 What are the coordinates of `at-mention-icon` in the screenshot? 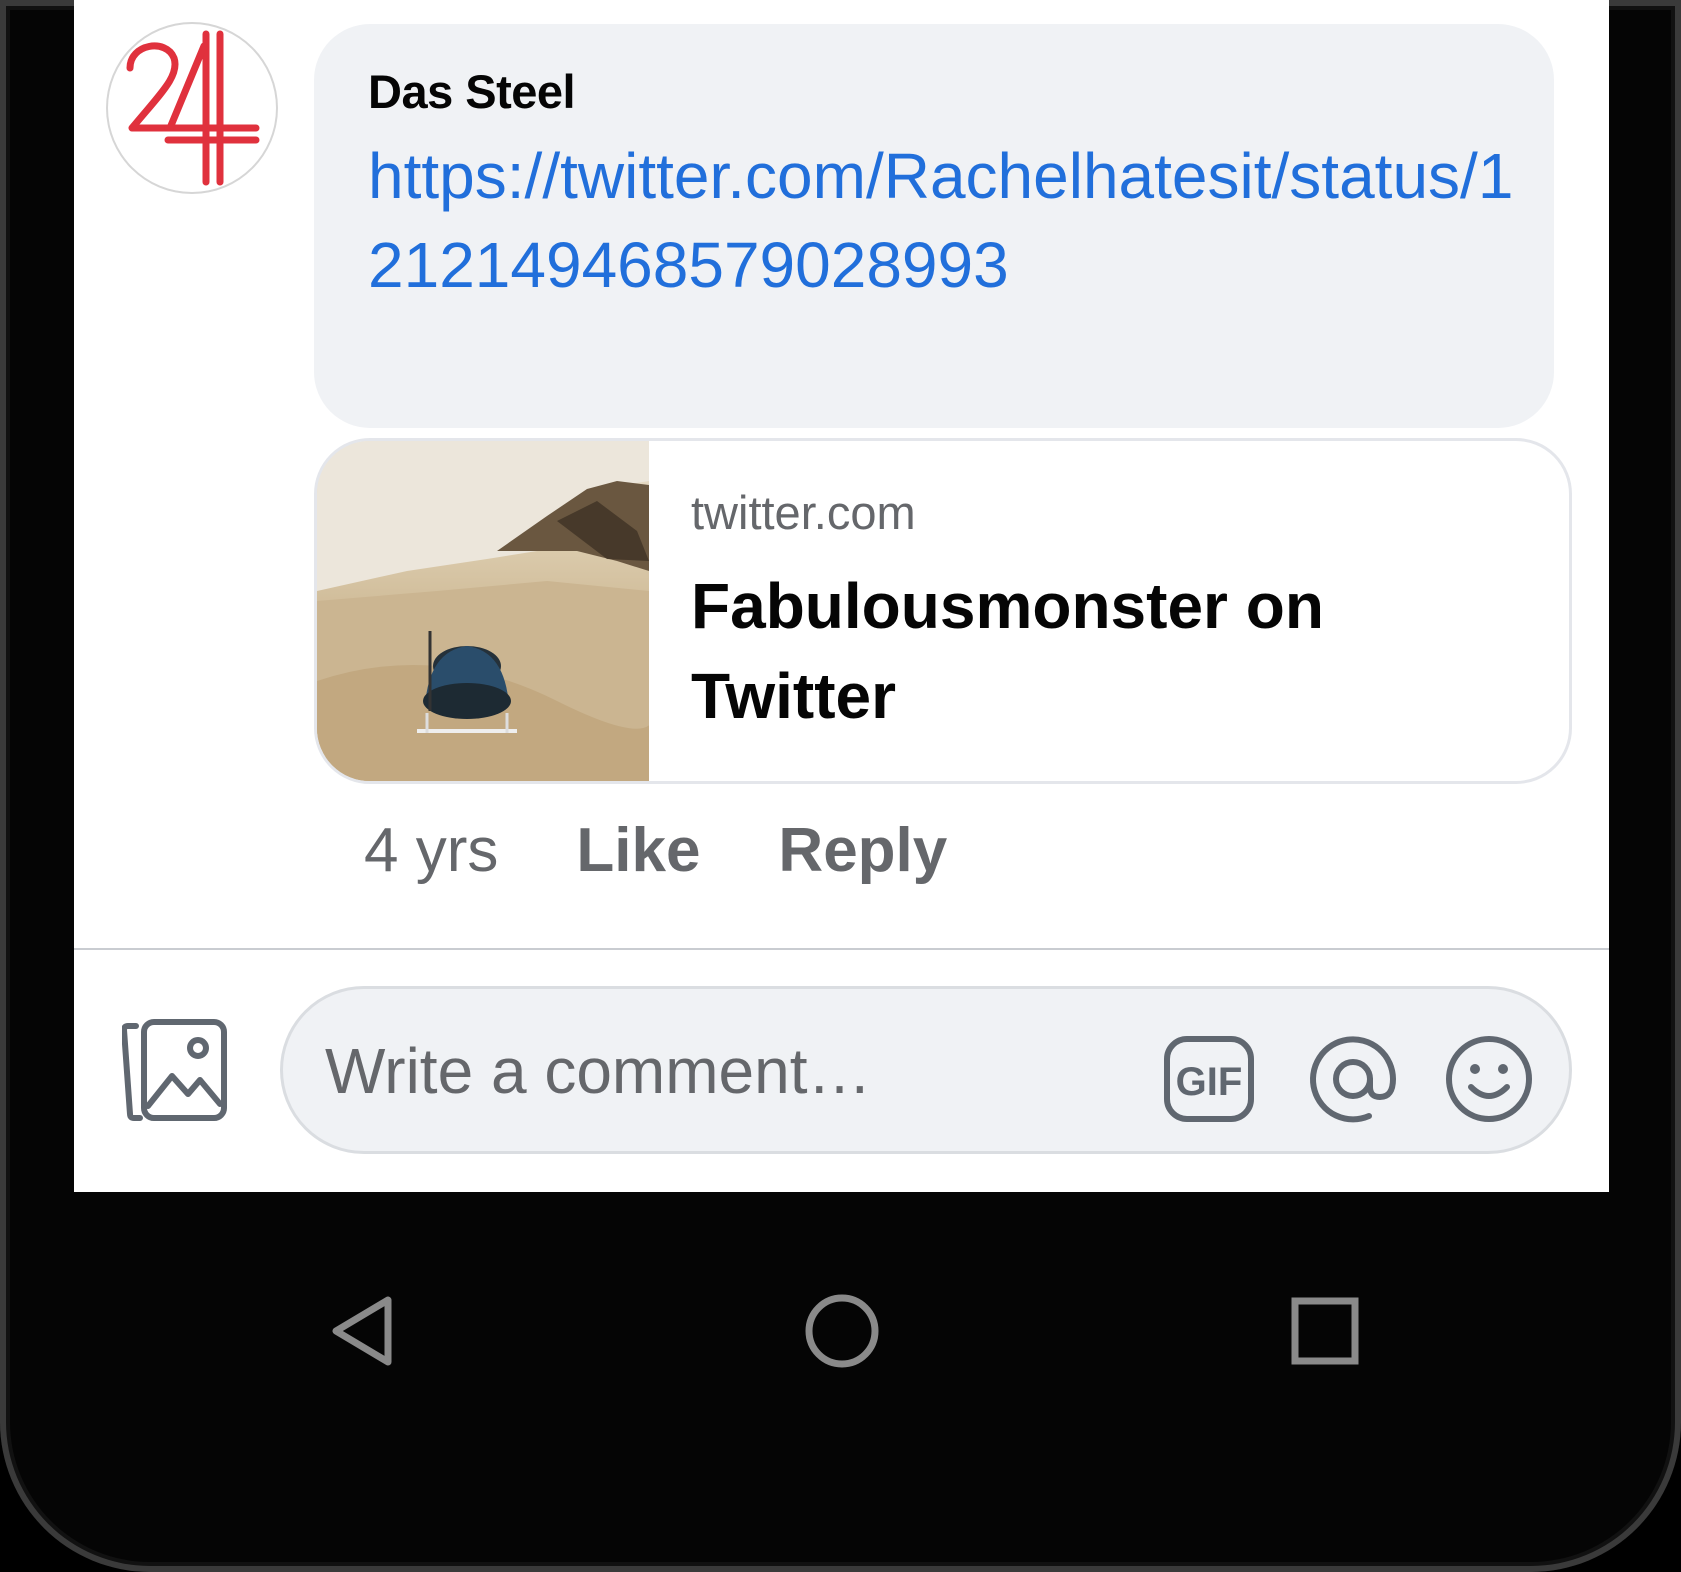 It's located at (1353, 1079).